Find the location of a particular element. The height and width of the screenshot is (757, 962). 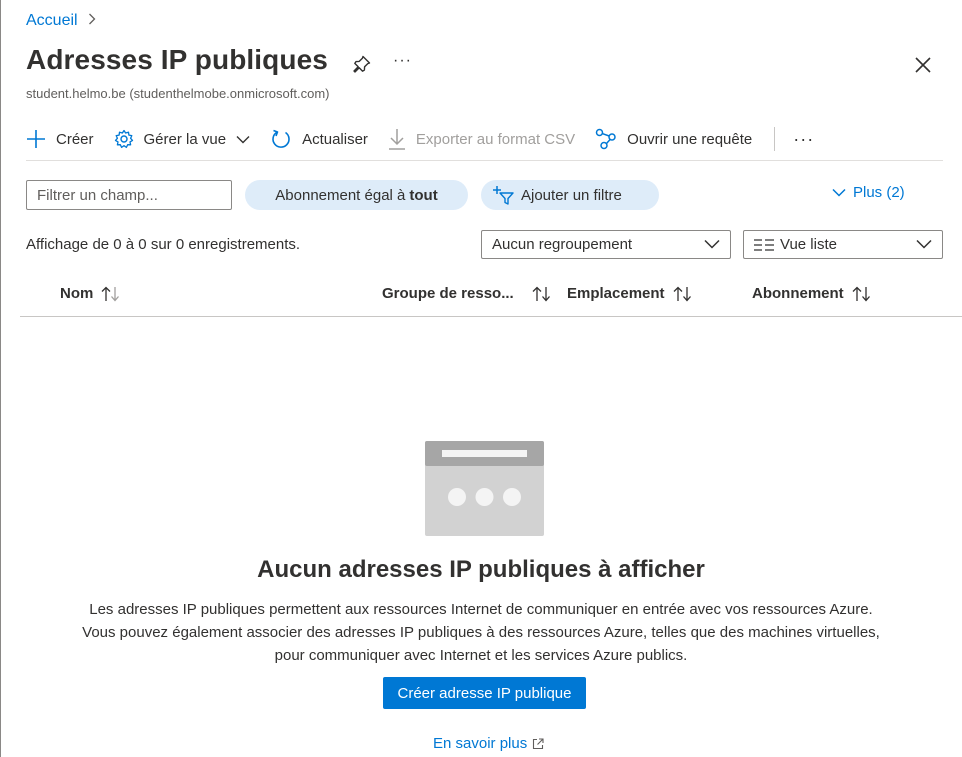

add-filter-label: Ajouter un filtre is located at coordinates (571, 195).